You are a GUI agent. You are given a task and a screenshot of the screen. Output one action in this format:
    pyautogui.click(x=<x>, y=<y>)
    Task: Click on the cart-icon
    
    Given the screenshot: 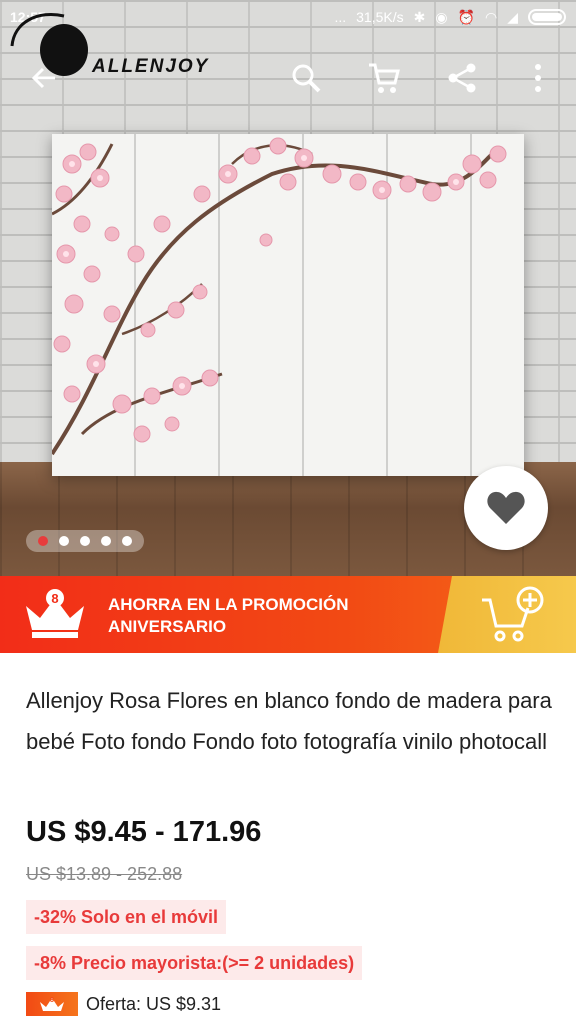 What is the action you would take?
    pyautogui.click(x=384, y=78)
    